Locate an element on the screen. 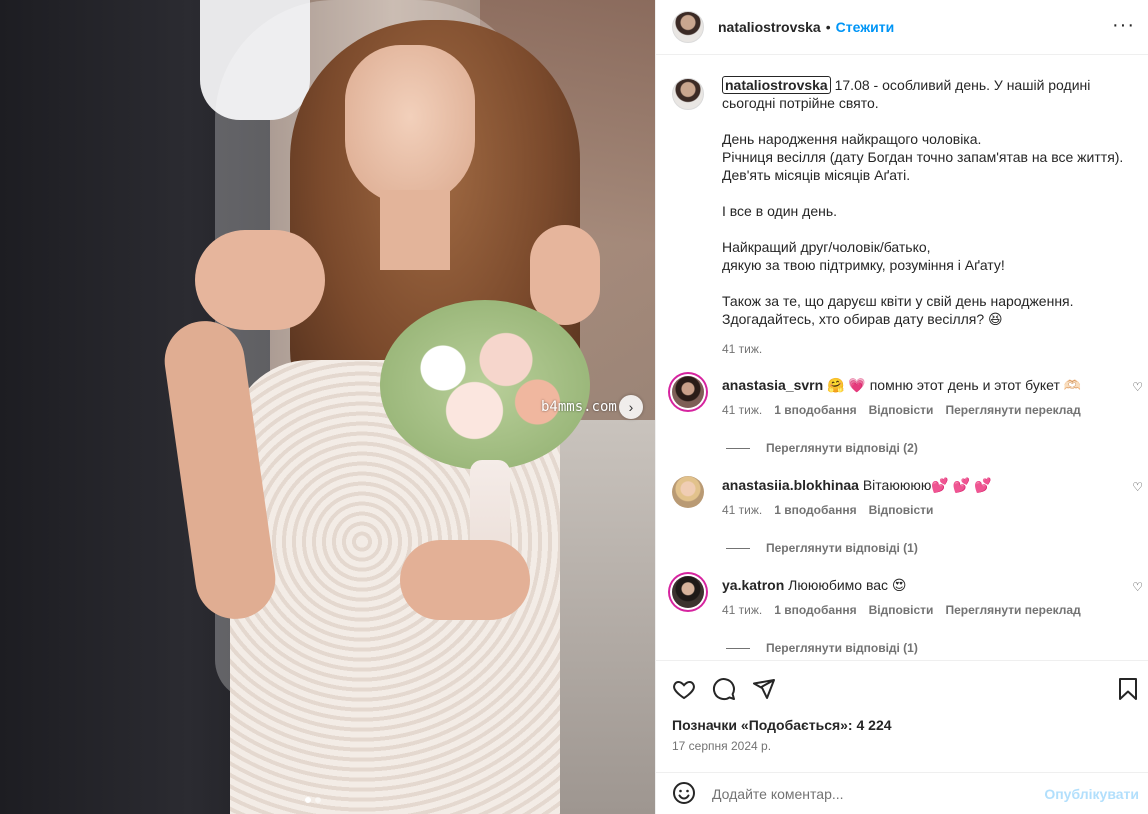  comment-text: 🤗 💗 помню этот день и этот букет 🫶🏻 is located at coordinates (954, 385).